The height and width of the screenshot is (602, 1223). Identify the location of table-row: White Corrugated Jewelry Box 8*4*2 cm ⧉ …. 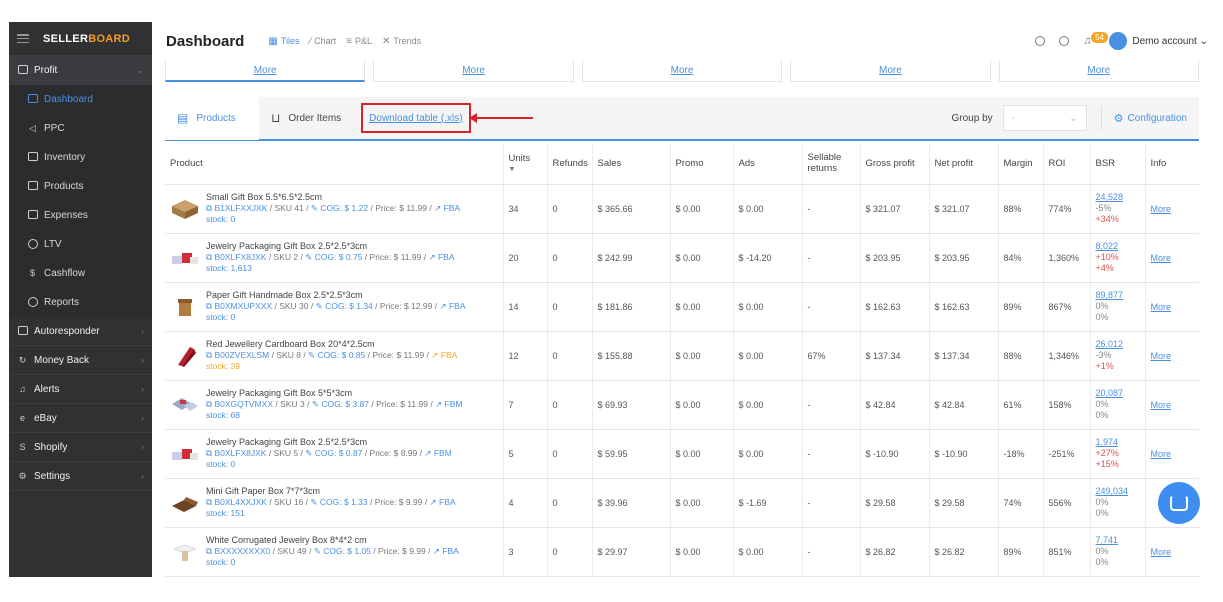
(682, 552).